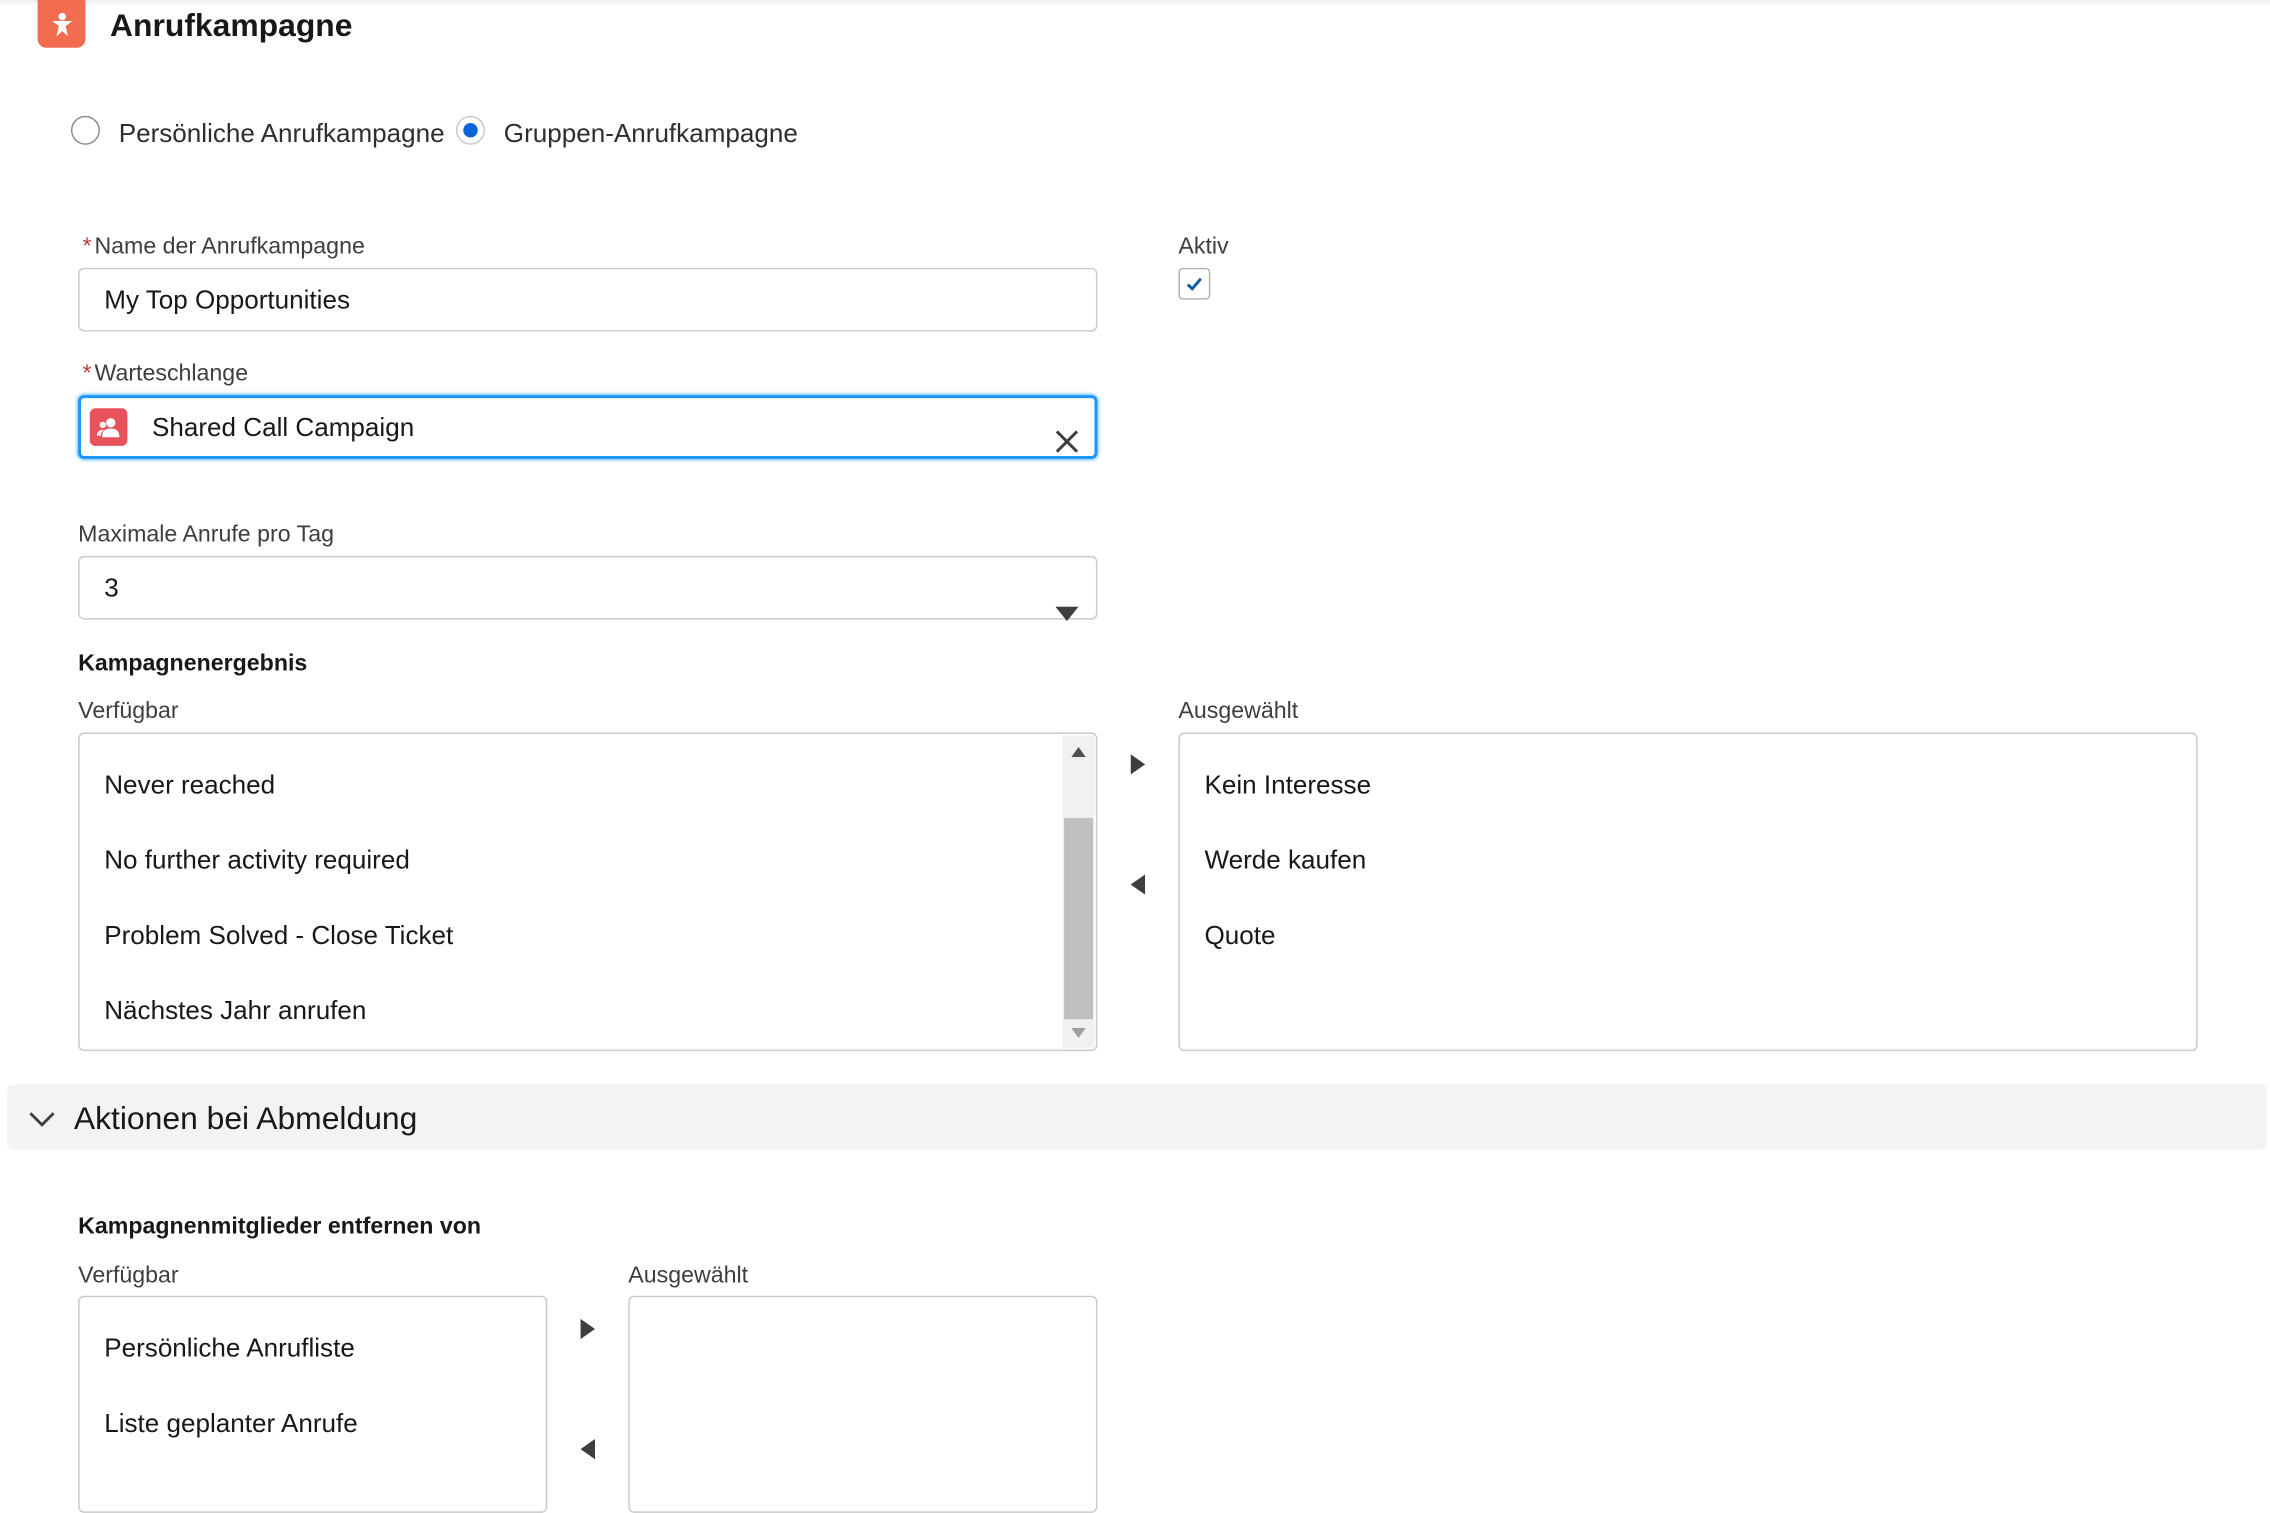 This screenshot has height=1513, width=2270. I want to click on name-field-label: * Name der Anrufkampagne, so click(224, 247).